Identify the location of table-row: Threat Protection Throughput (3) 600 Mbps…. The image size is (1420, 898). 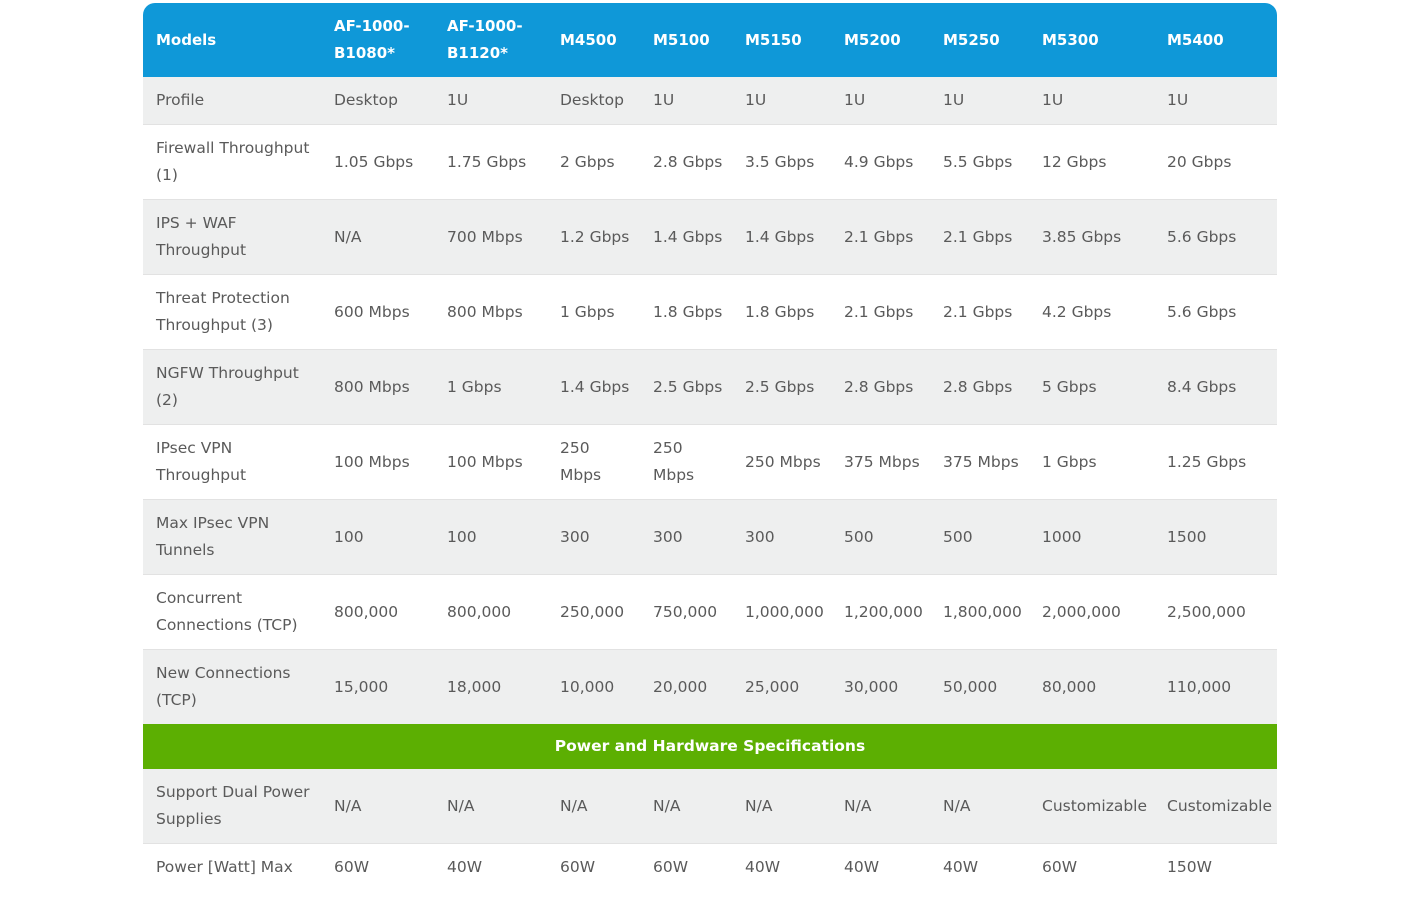
(710, 312).